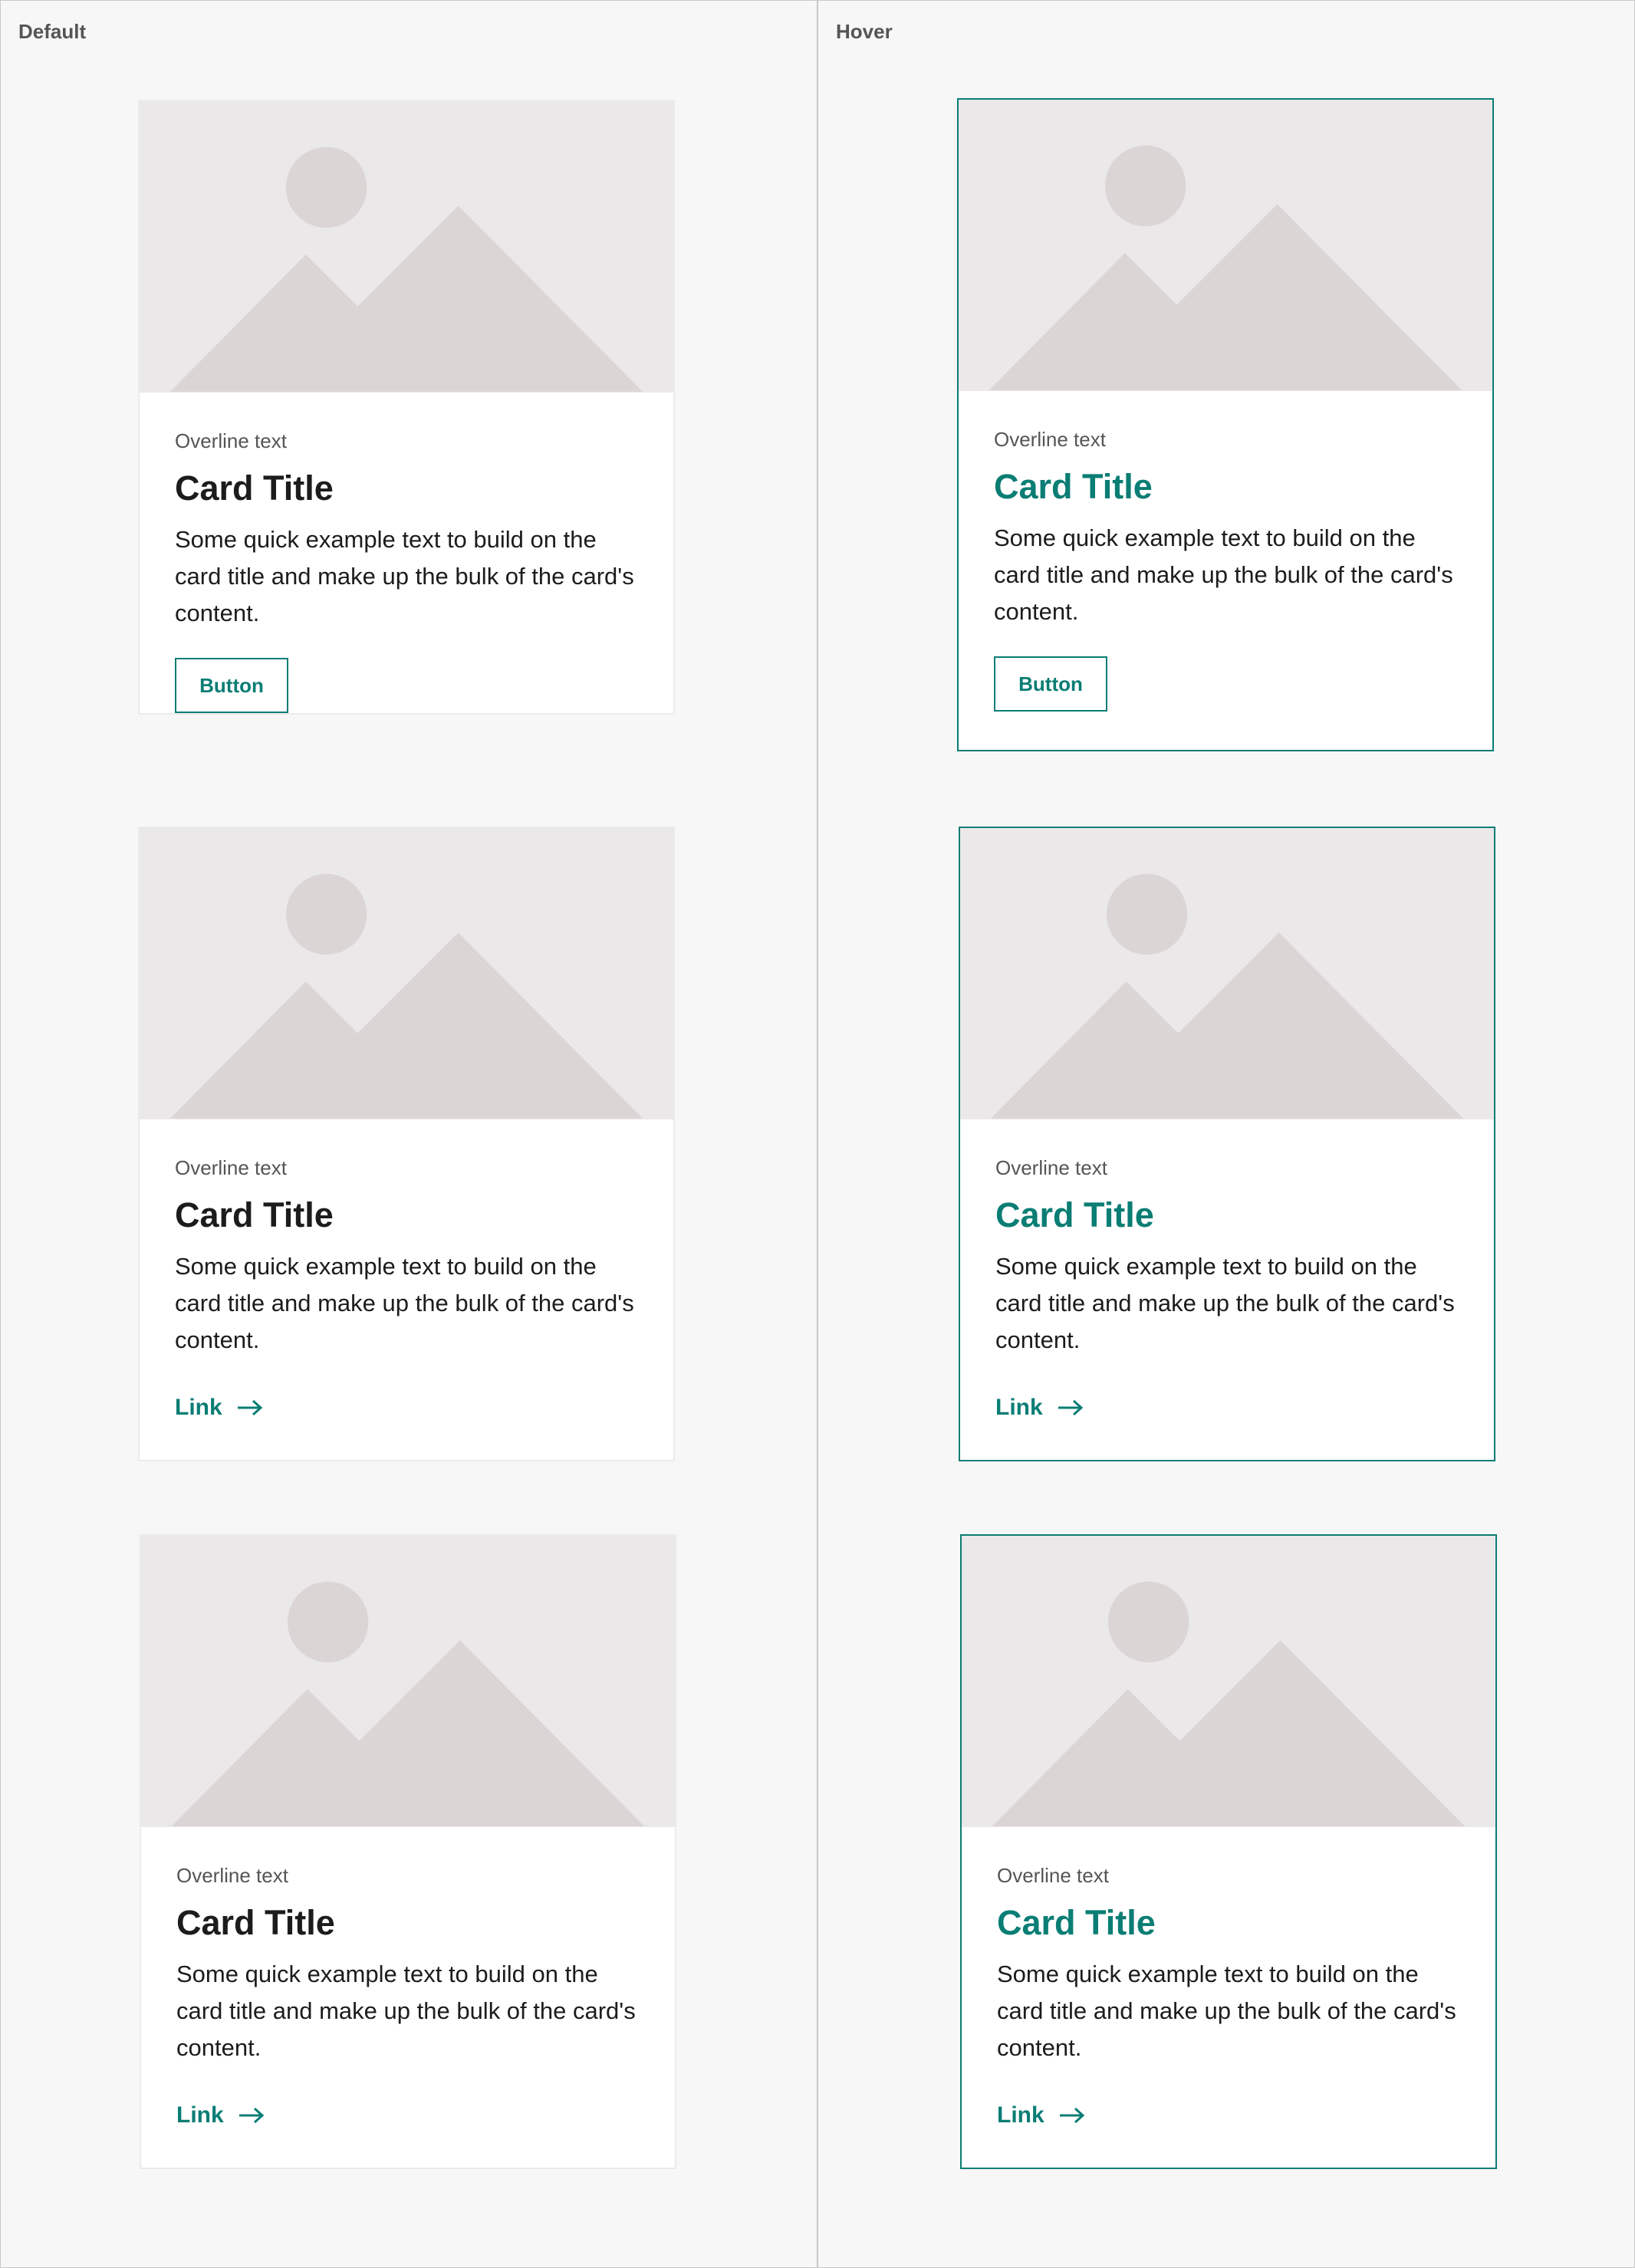 The image size is (1635, 2268). I want to click on column-label-default: Default, so click(52, 31).